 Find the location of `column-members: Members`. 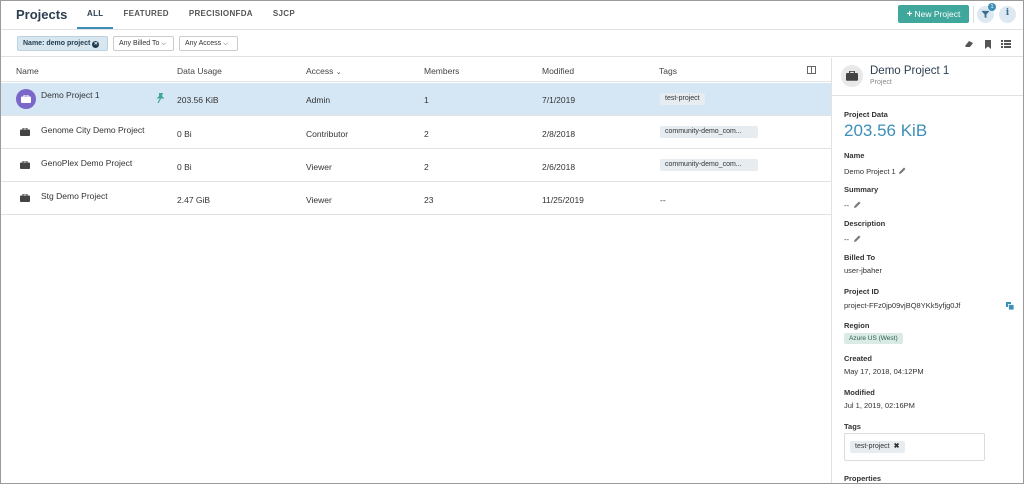

column-members: Members is located at coordinates (441, 71).